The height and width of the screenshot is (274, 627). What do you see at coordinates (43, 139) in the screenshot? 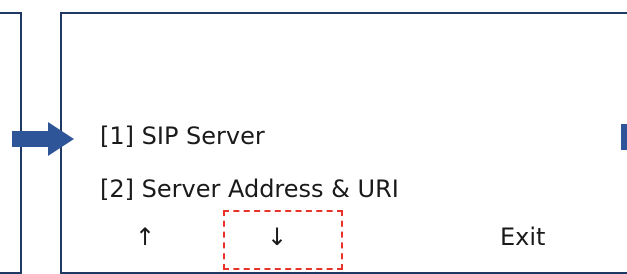
I see `pointer-arrow-icon` at bounding box center [43, 139].